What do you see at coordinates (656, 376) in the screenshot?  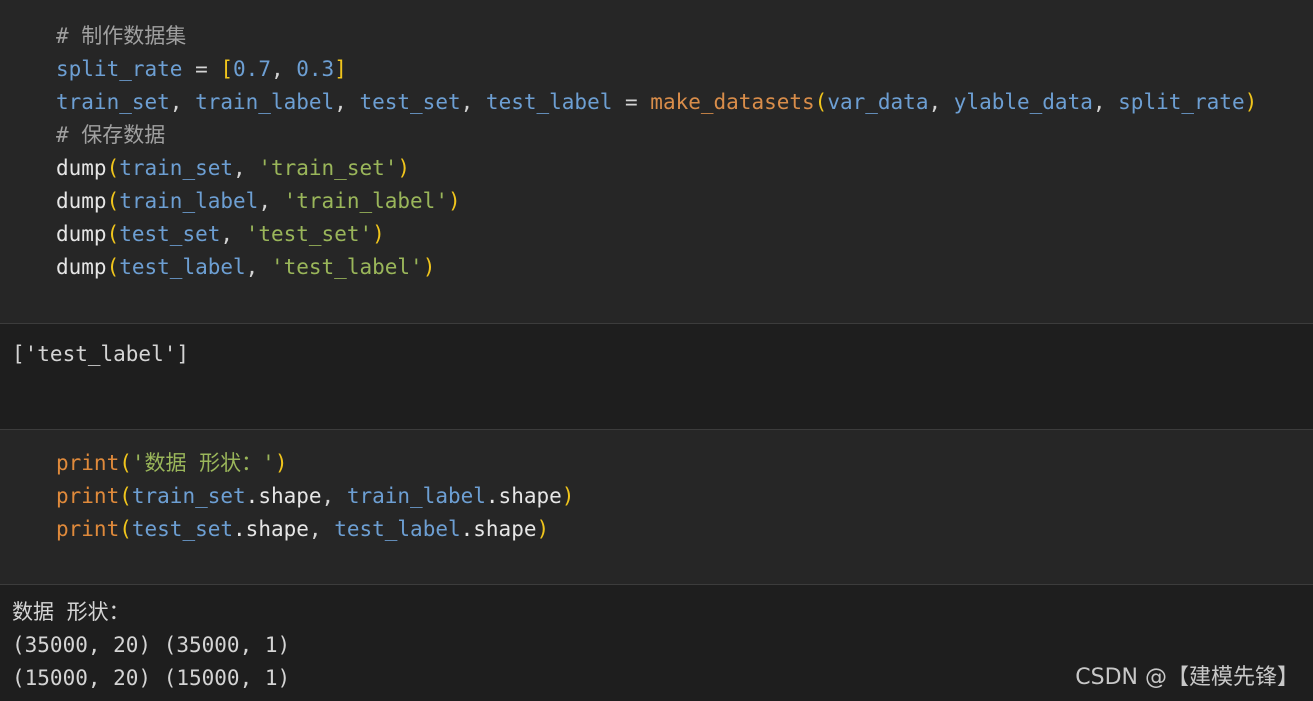 I see `output-cell-1: ['test_label']` at bounding box center [656, 376].